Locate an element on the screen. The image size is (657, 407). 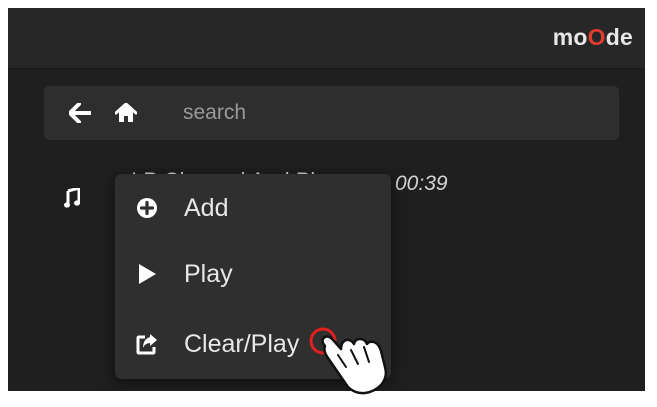
home-icon is located at coordinates (126, 112).